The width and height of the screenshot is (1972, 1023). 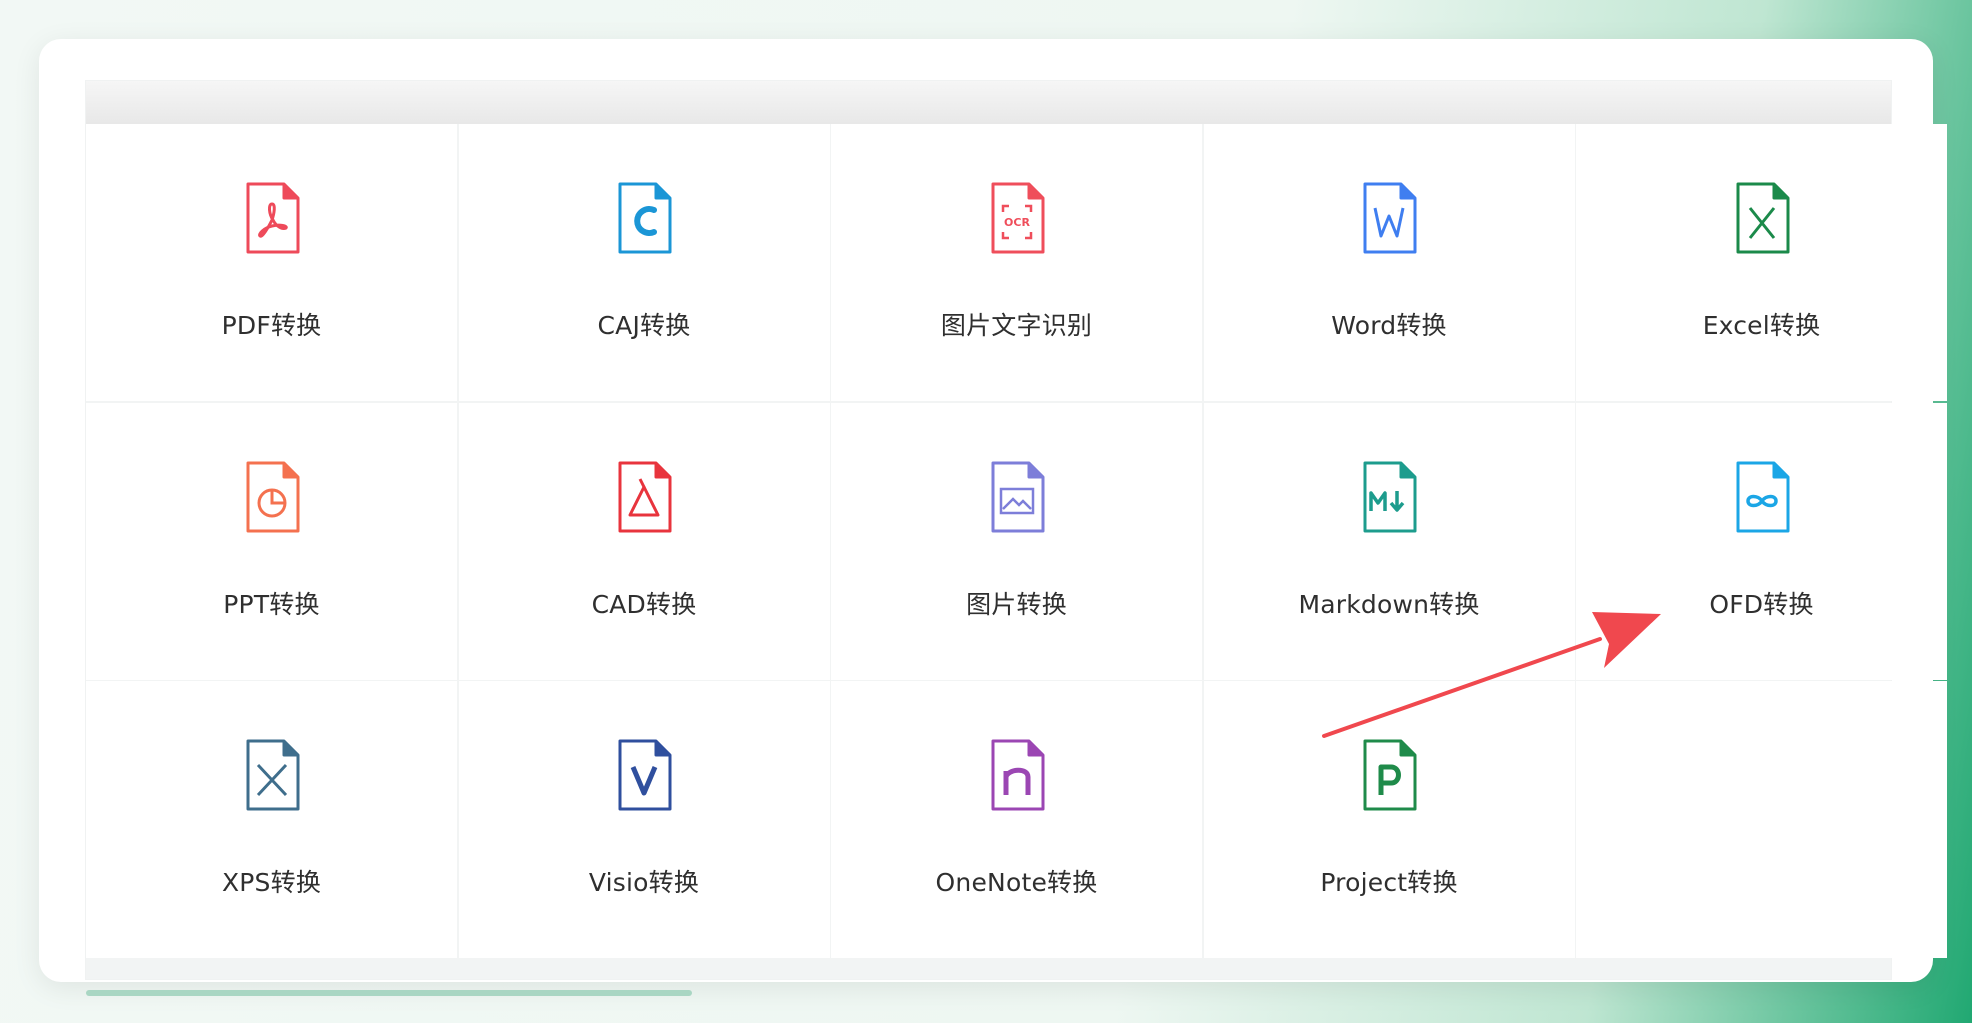 What do you see at coordinates (1389, 882) in the screenshot?
I see `tool-label: Project转换` at bounding box center [1389, 882].